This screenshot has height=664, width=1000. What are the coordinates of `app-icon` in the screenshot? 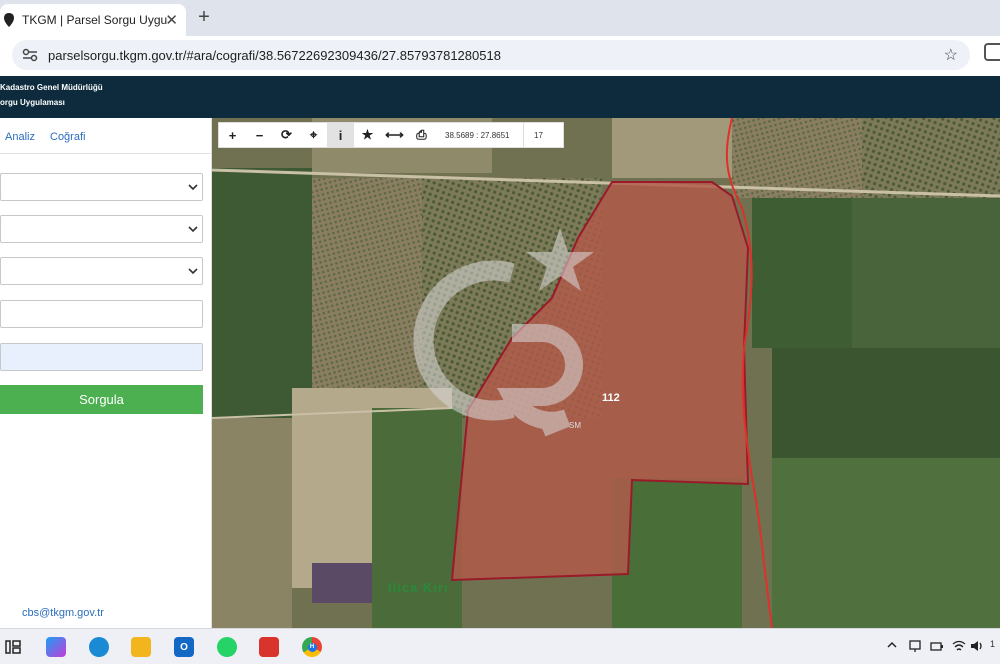 It's located at (269, 647).